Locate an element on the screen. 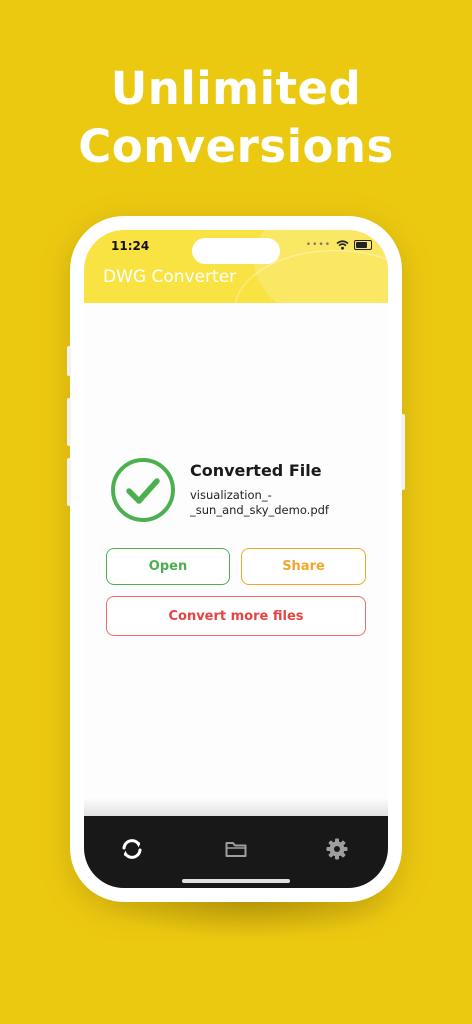 The width and height of the screenshot is (472, 1024). signal-icon: •••• is located at coordinates (318, 245).